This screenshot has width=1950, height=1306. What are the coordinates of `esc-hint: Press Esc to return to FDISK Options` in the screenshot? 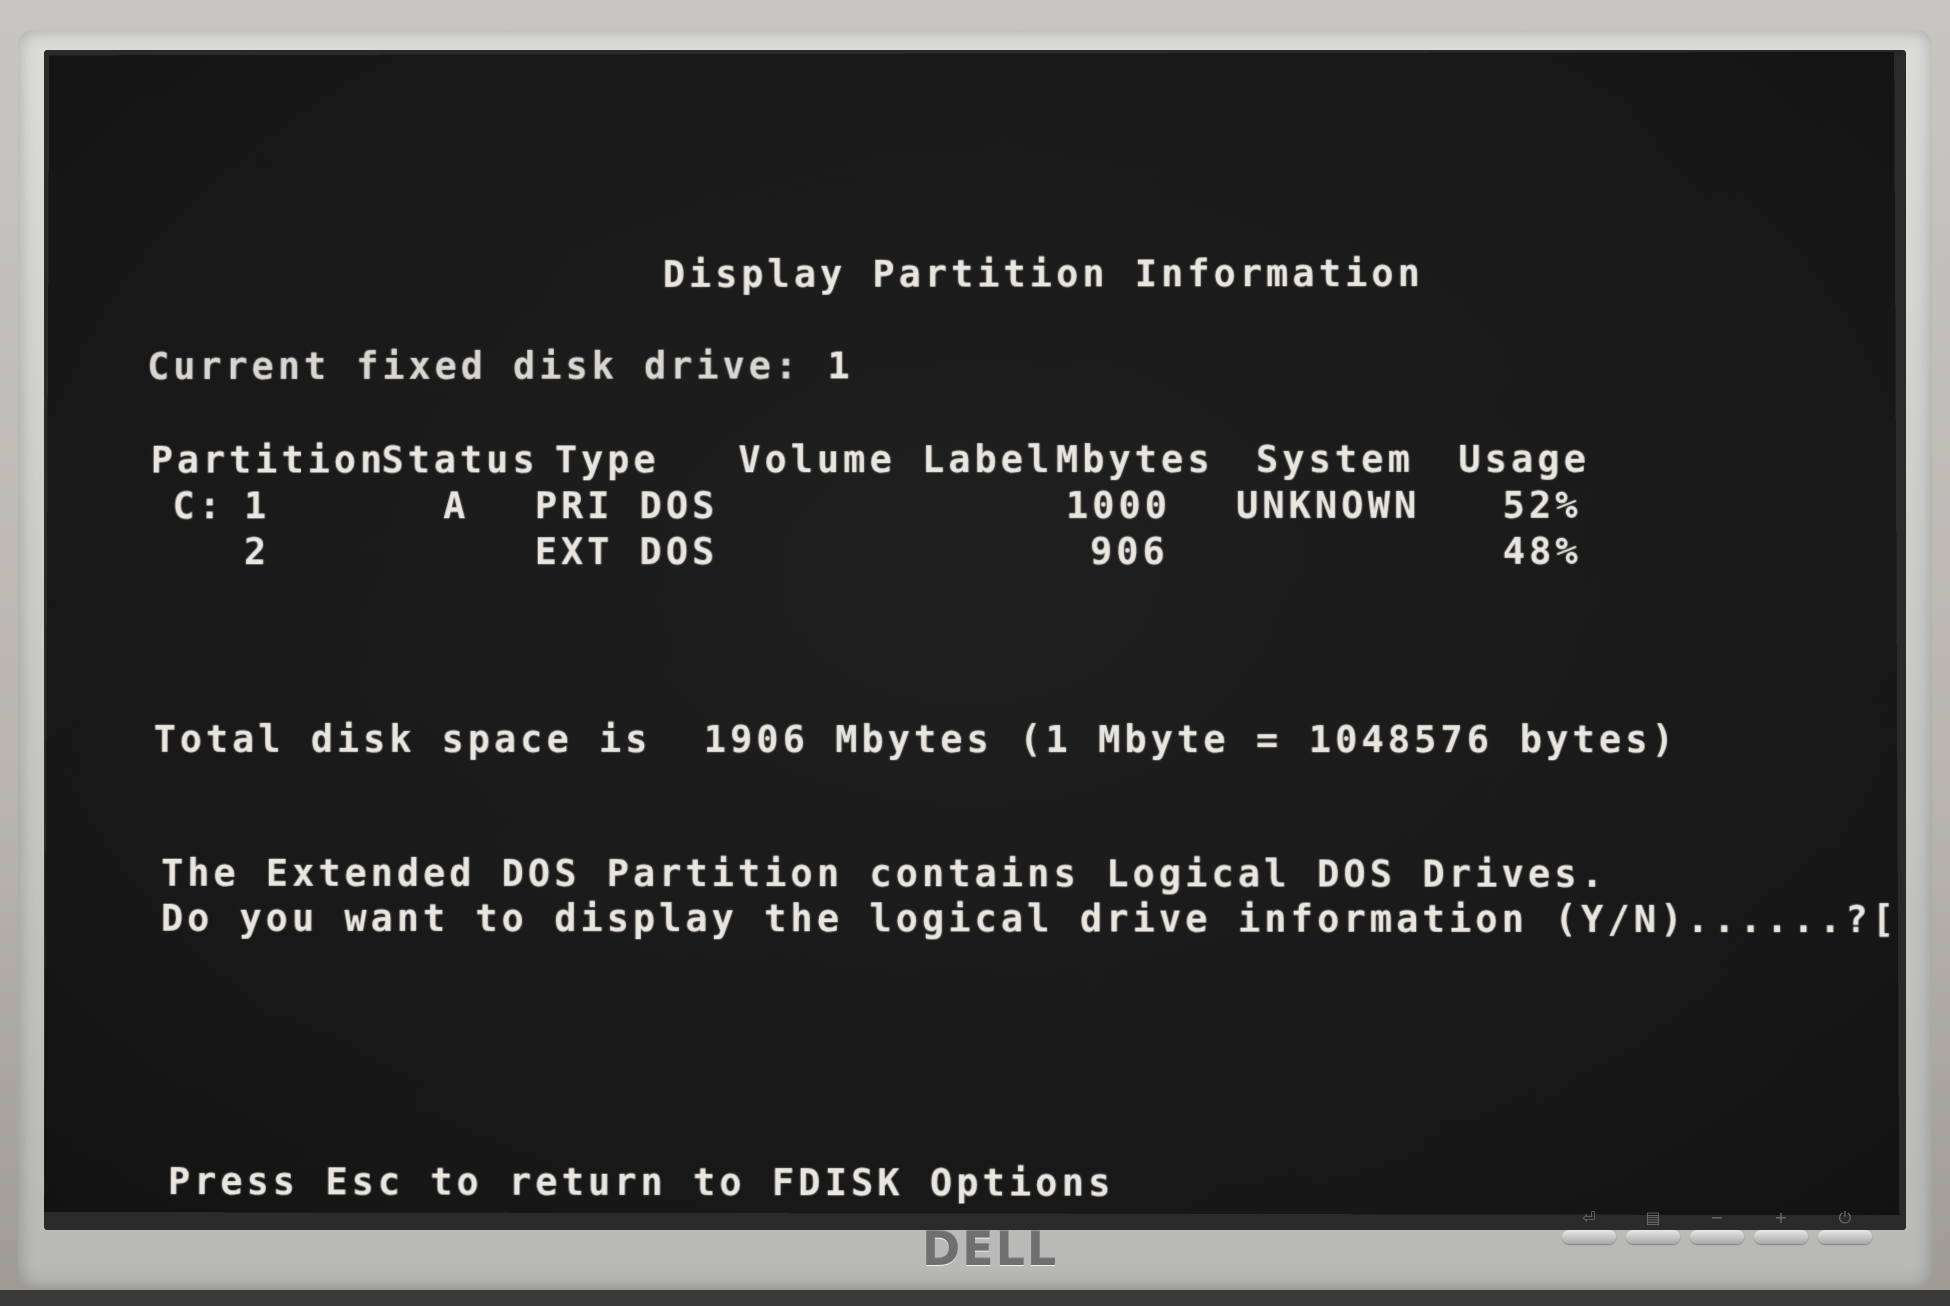 It's located at (641, 1182).